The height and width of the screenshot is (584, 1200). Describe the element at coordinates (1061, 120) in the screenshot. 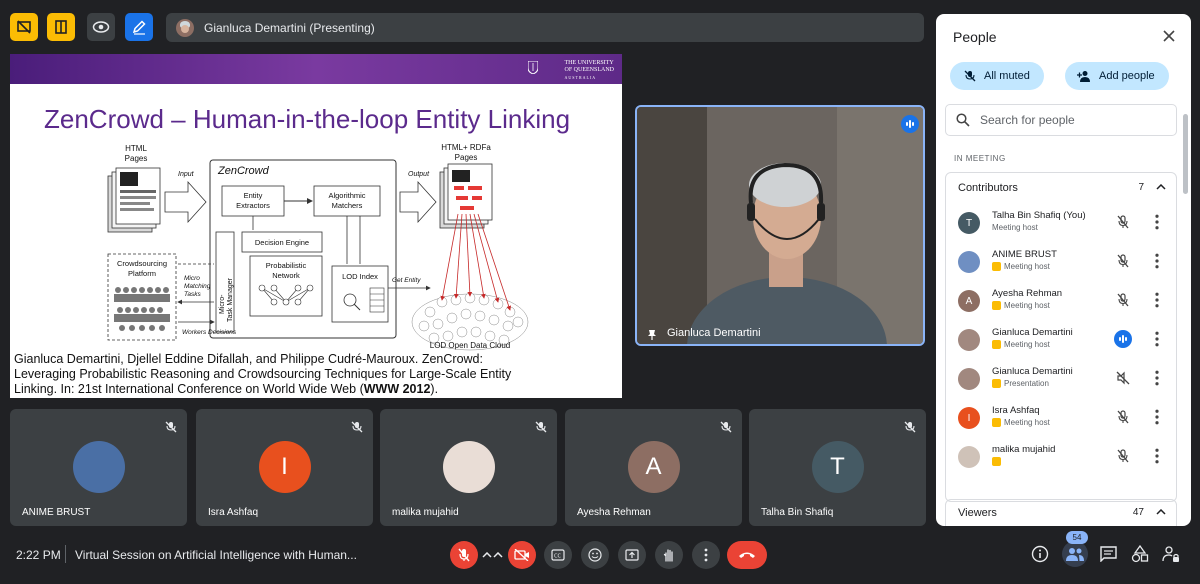

I see `search-people-field: Search for people` at that location.